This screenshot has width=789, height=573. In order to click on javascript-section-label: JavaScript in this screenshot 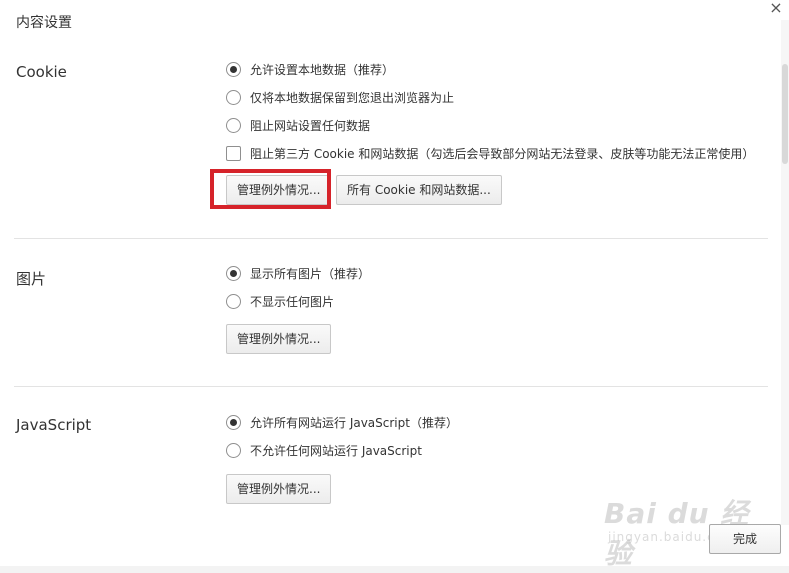, I will do `click(54, 425)`.